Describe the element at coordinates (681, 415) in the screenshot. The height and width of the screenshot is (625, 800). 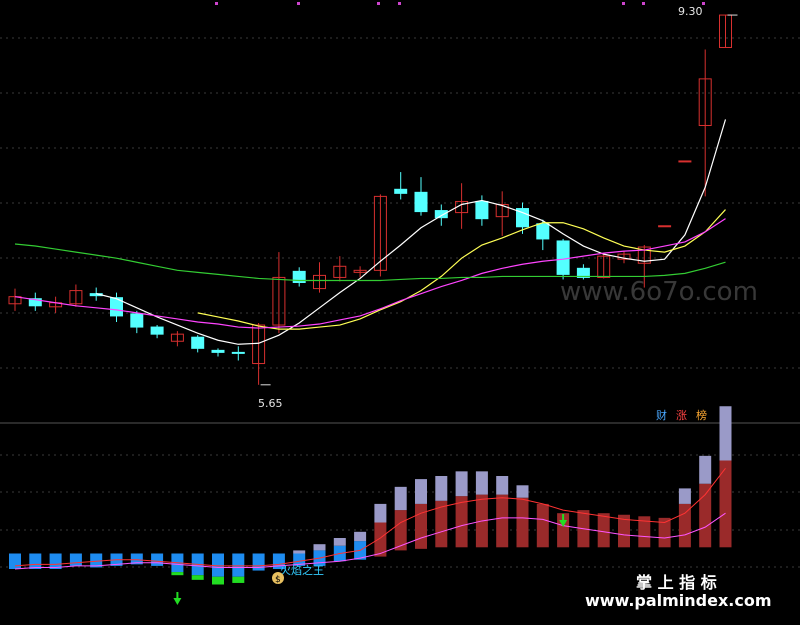
I see `badge-zhang: 涨` at that location.